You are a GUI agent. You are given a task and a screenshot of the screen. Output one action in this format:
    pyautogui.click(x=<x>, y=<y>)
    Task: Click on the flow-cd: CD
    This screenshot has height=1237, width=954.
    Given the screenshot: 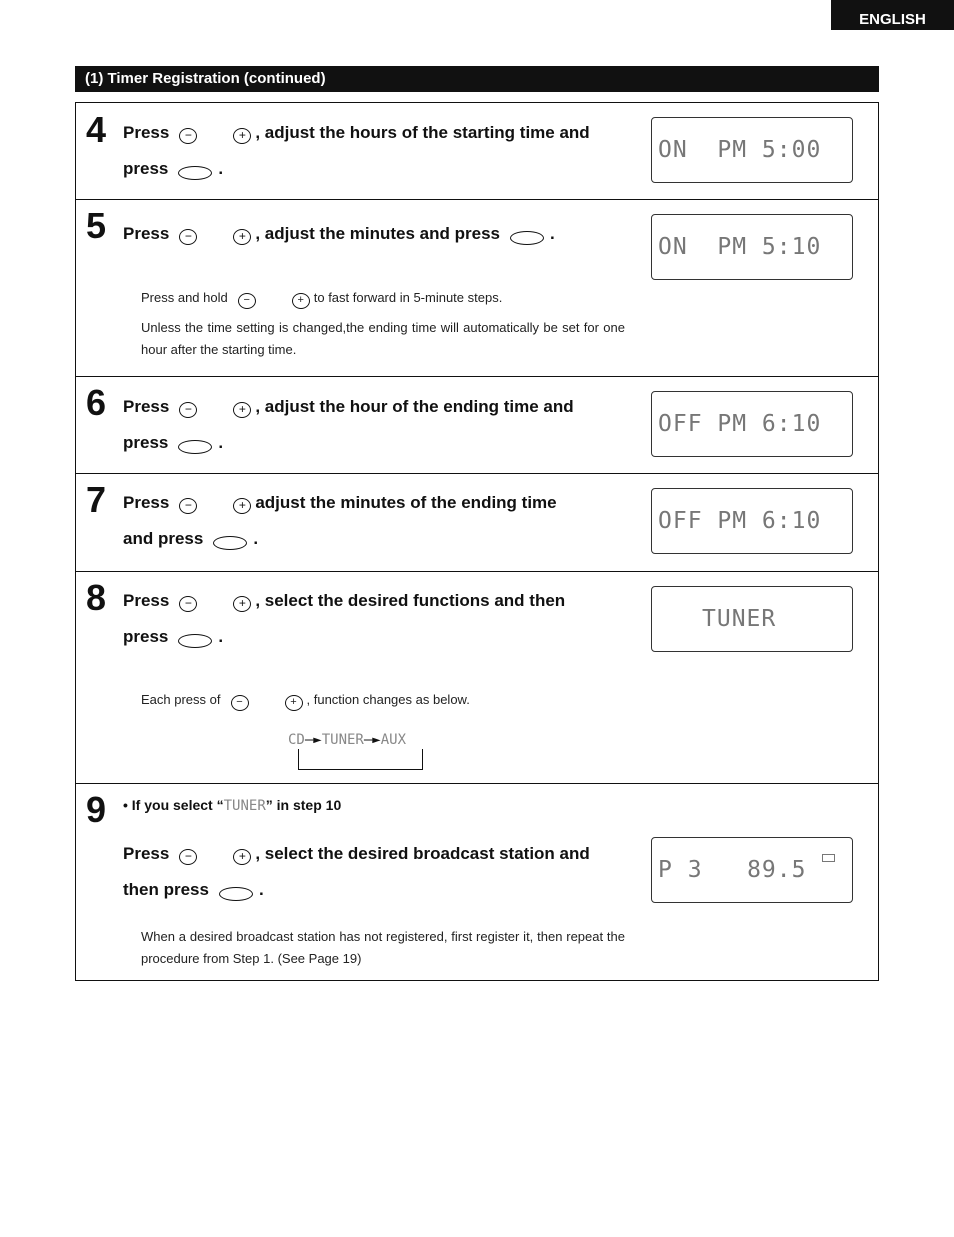 What is the action you would take?
    pyautogui.click(x=296, y=740)
    